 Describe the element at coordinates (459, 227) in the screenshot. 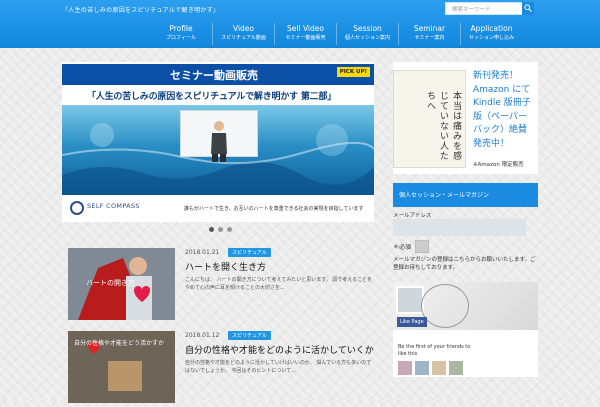

I see `email-field` at that location.